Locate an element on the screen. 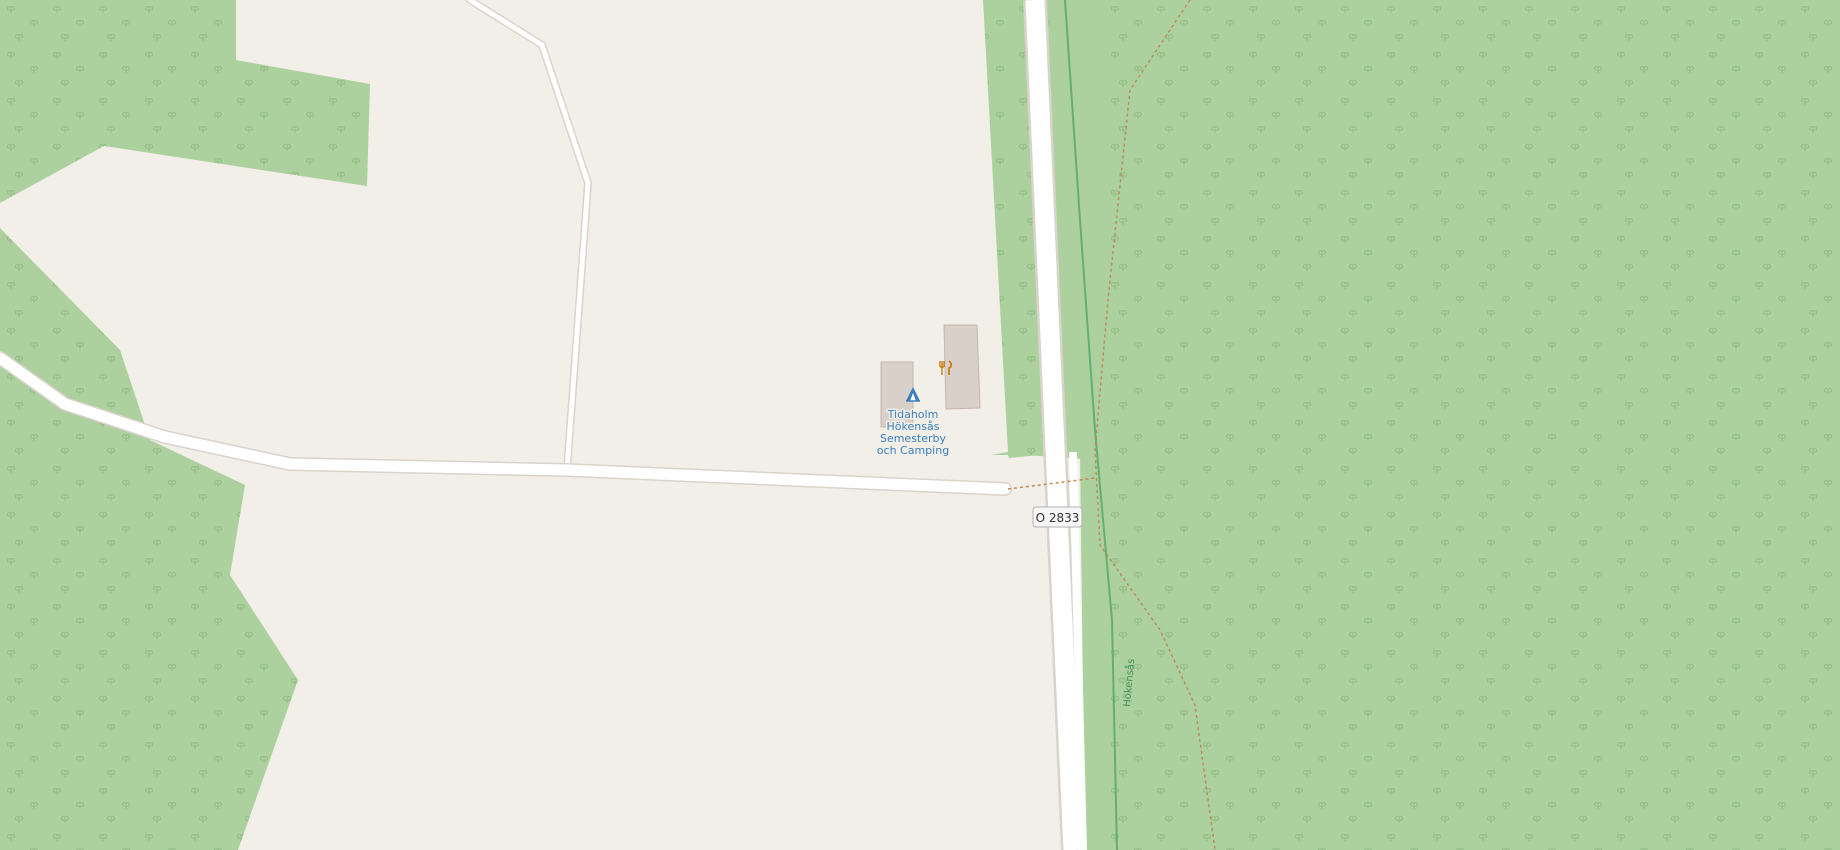 The image size is (1840, 850). road-shield-label: O 2833 is located at coordinates (1058, 518).